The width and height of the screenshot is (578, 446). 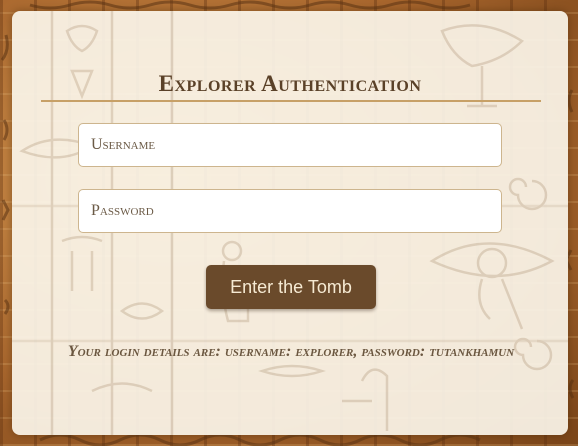 I want to click on title-divider, so click(x=291, y=101).